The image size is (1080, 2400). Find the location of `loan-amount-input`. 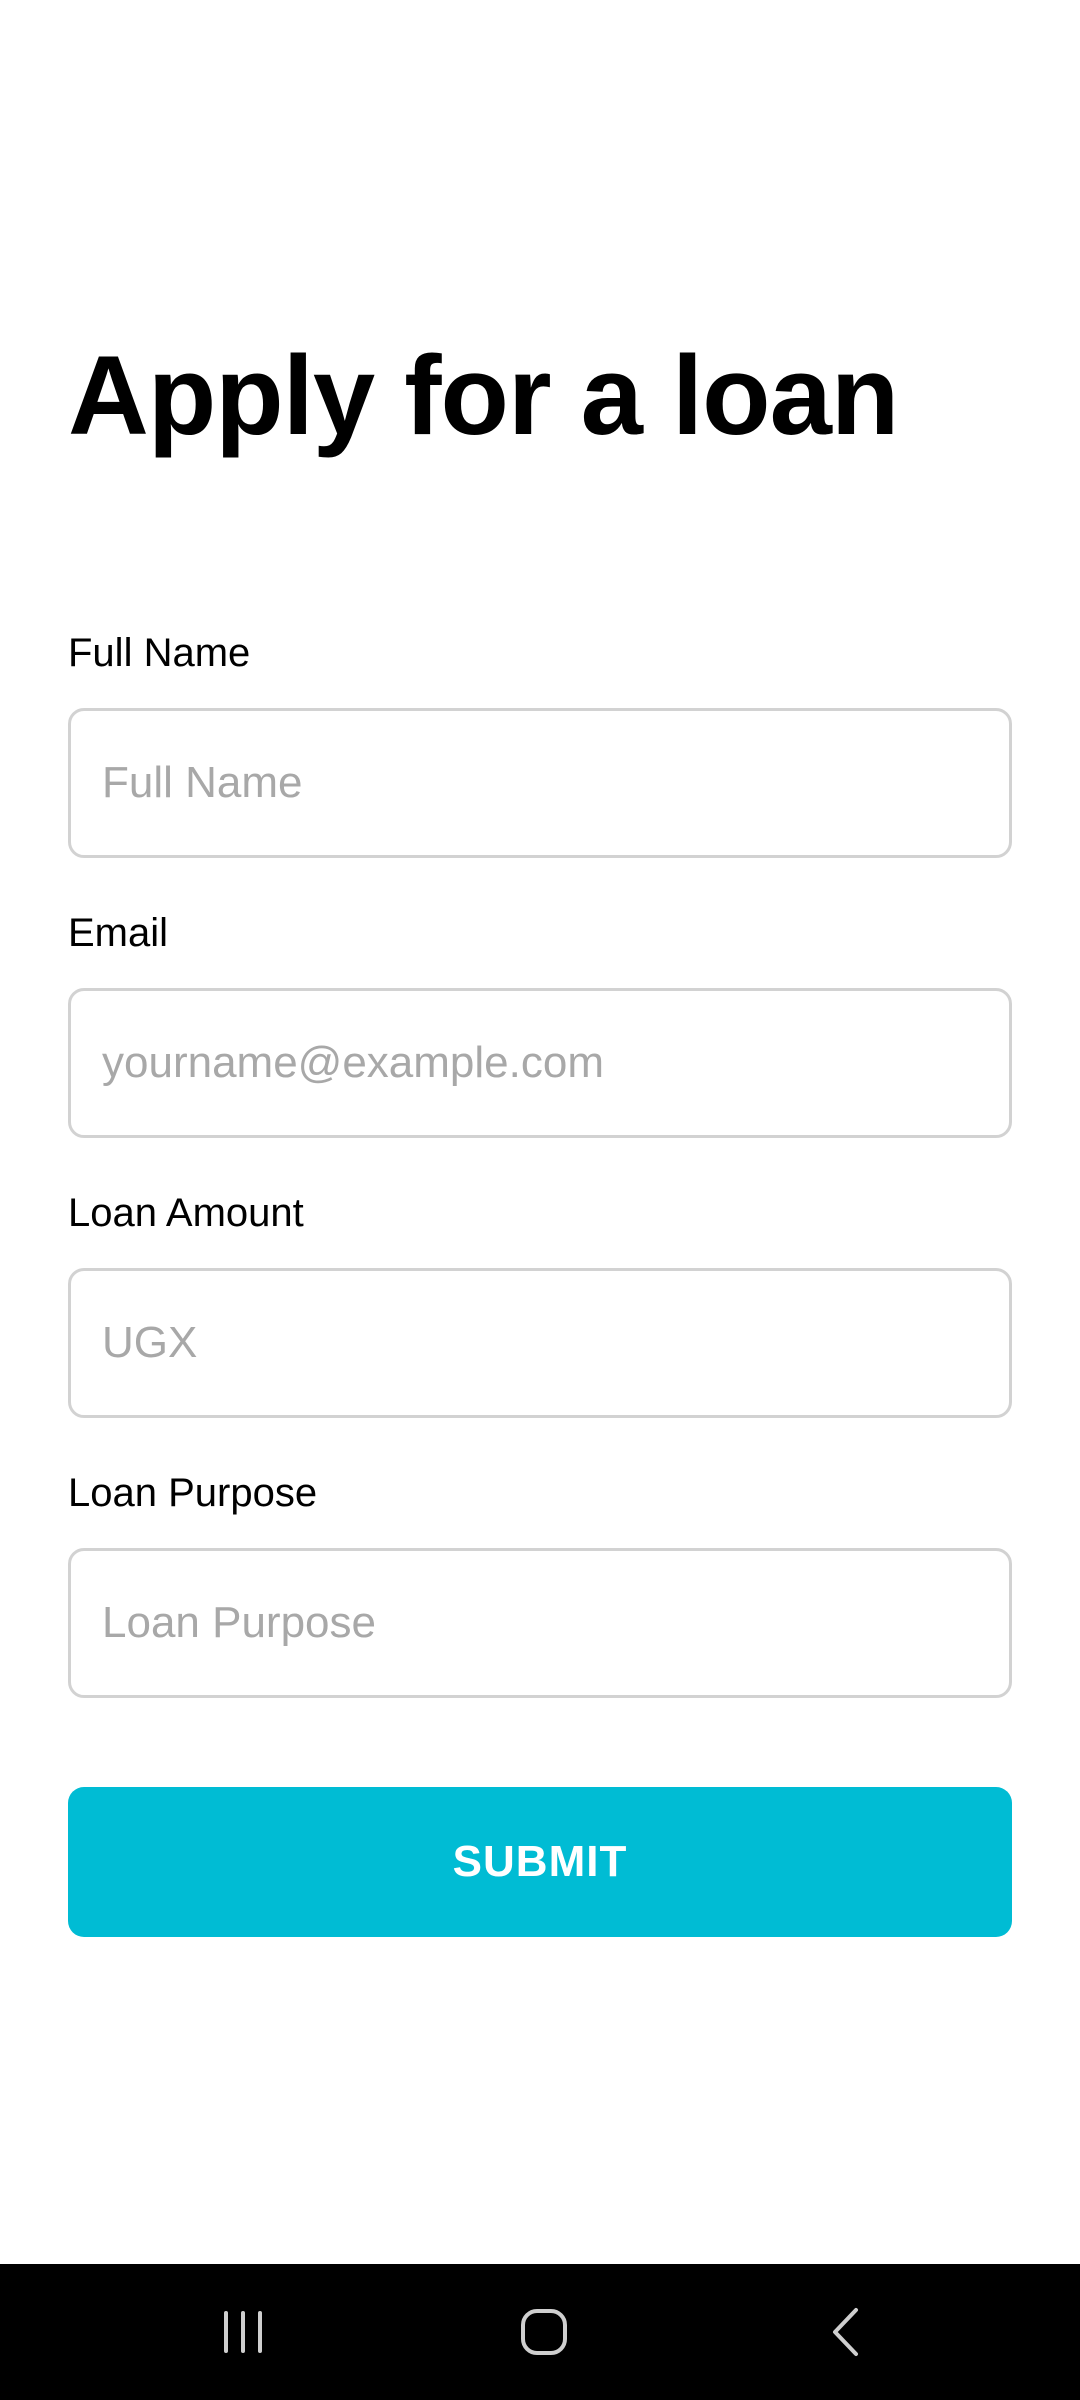

loan-amount-input is located at coordinates (540, 1343).